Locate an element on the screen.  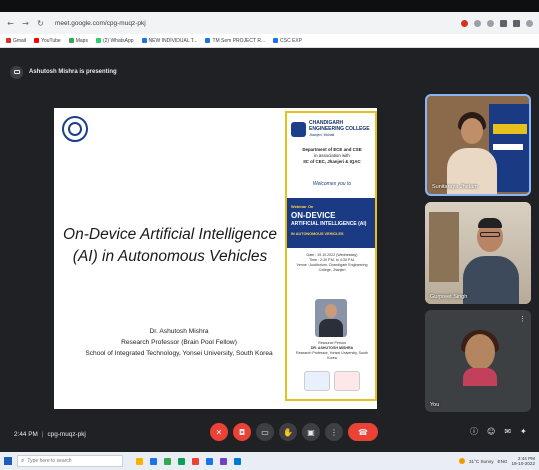
weather-label: 31°C Sunny is located at coordinates (481, 461).